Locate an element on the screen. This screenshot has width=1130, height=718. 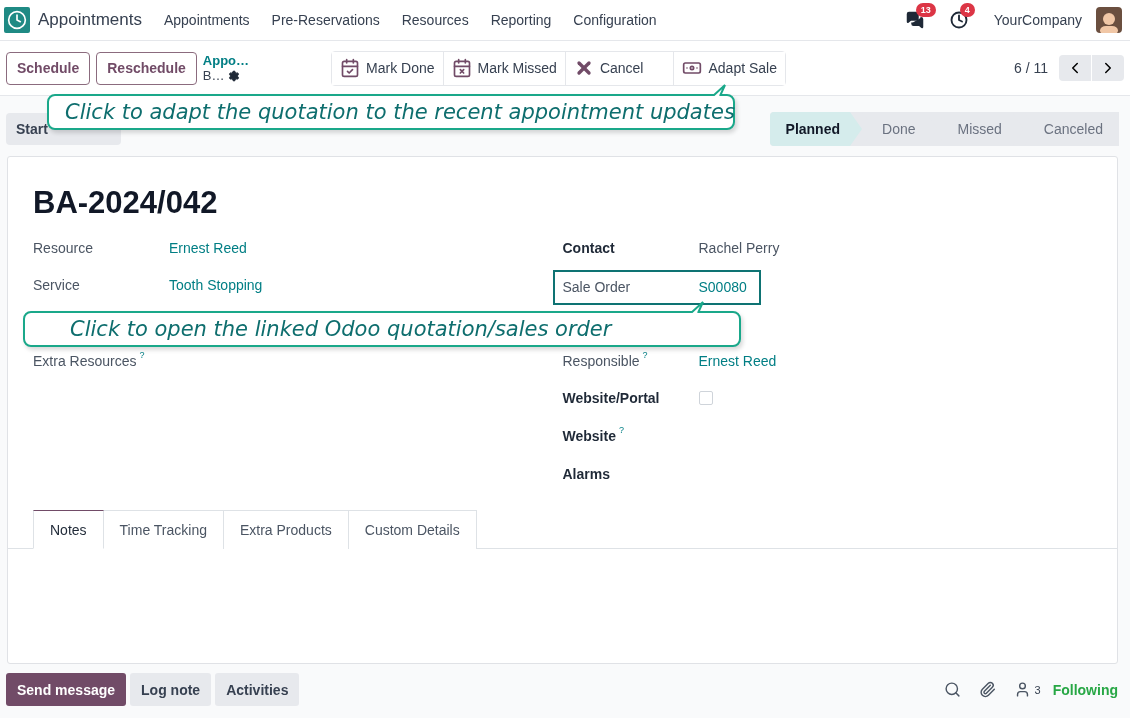
field-label: Service is located at coordinates (56, 285).